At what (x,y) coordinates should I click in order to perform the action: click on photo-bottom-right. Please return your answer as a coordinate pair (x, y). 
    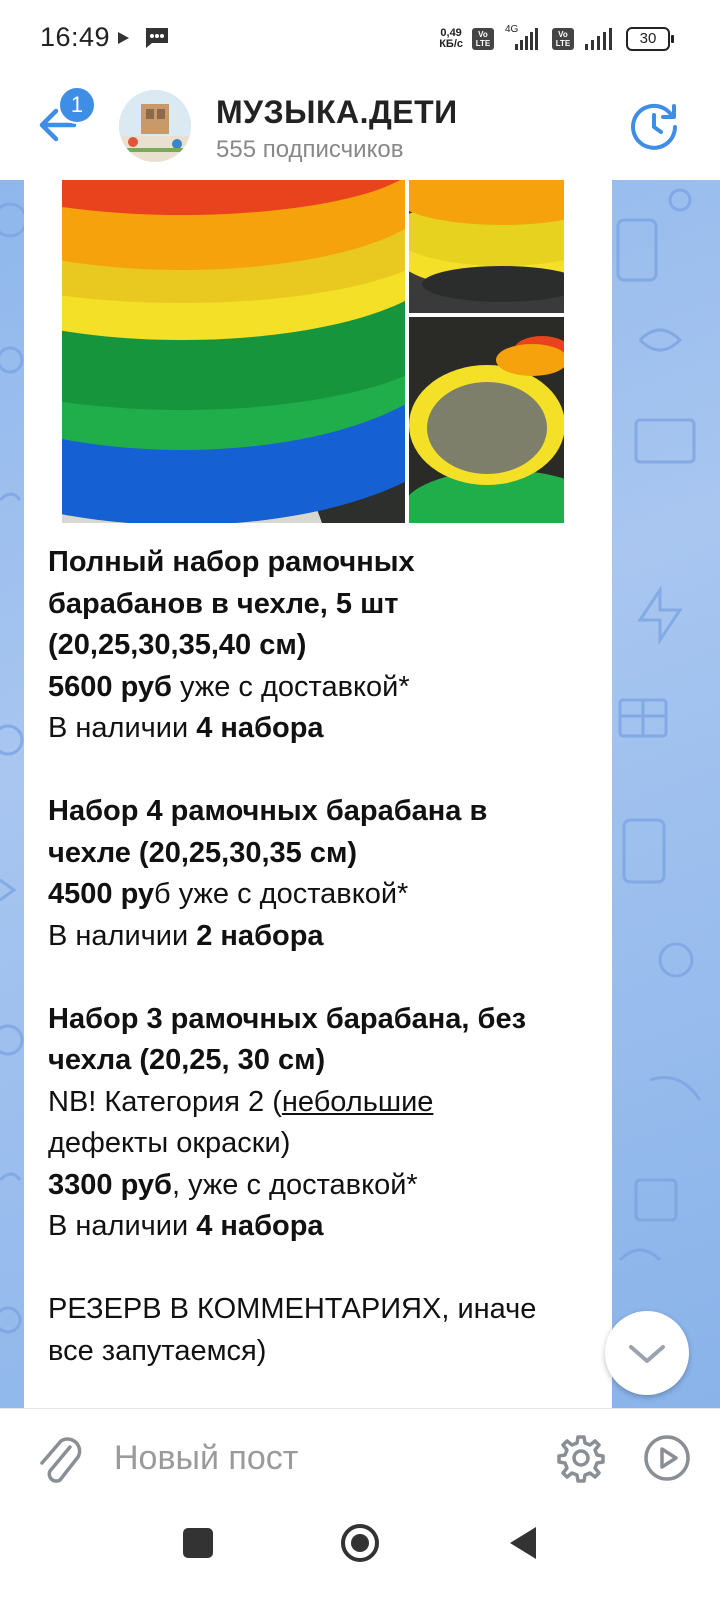
    Looking at the image, I should click on (489, 426).